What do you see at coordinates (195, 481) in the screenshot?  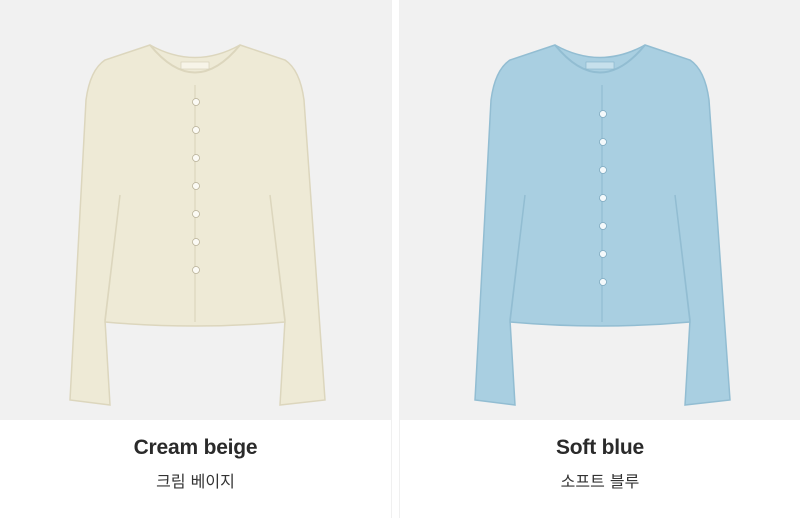 I see `product-name-ko: 크림 베이지` at bounding box center [195, 481].